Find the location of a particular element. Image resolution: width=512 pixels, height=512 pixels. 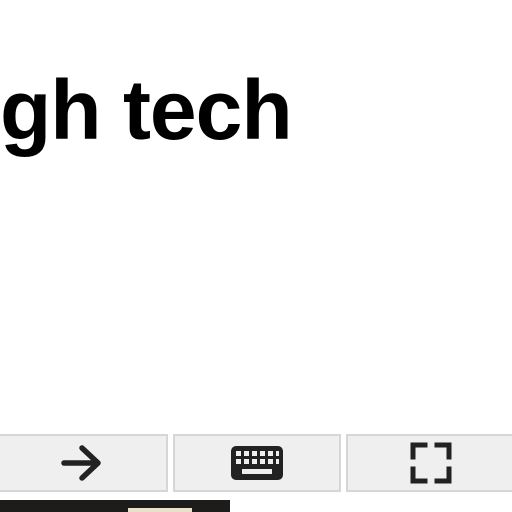

fullscreen-button is located at coordinates (429, 463).